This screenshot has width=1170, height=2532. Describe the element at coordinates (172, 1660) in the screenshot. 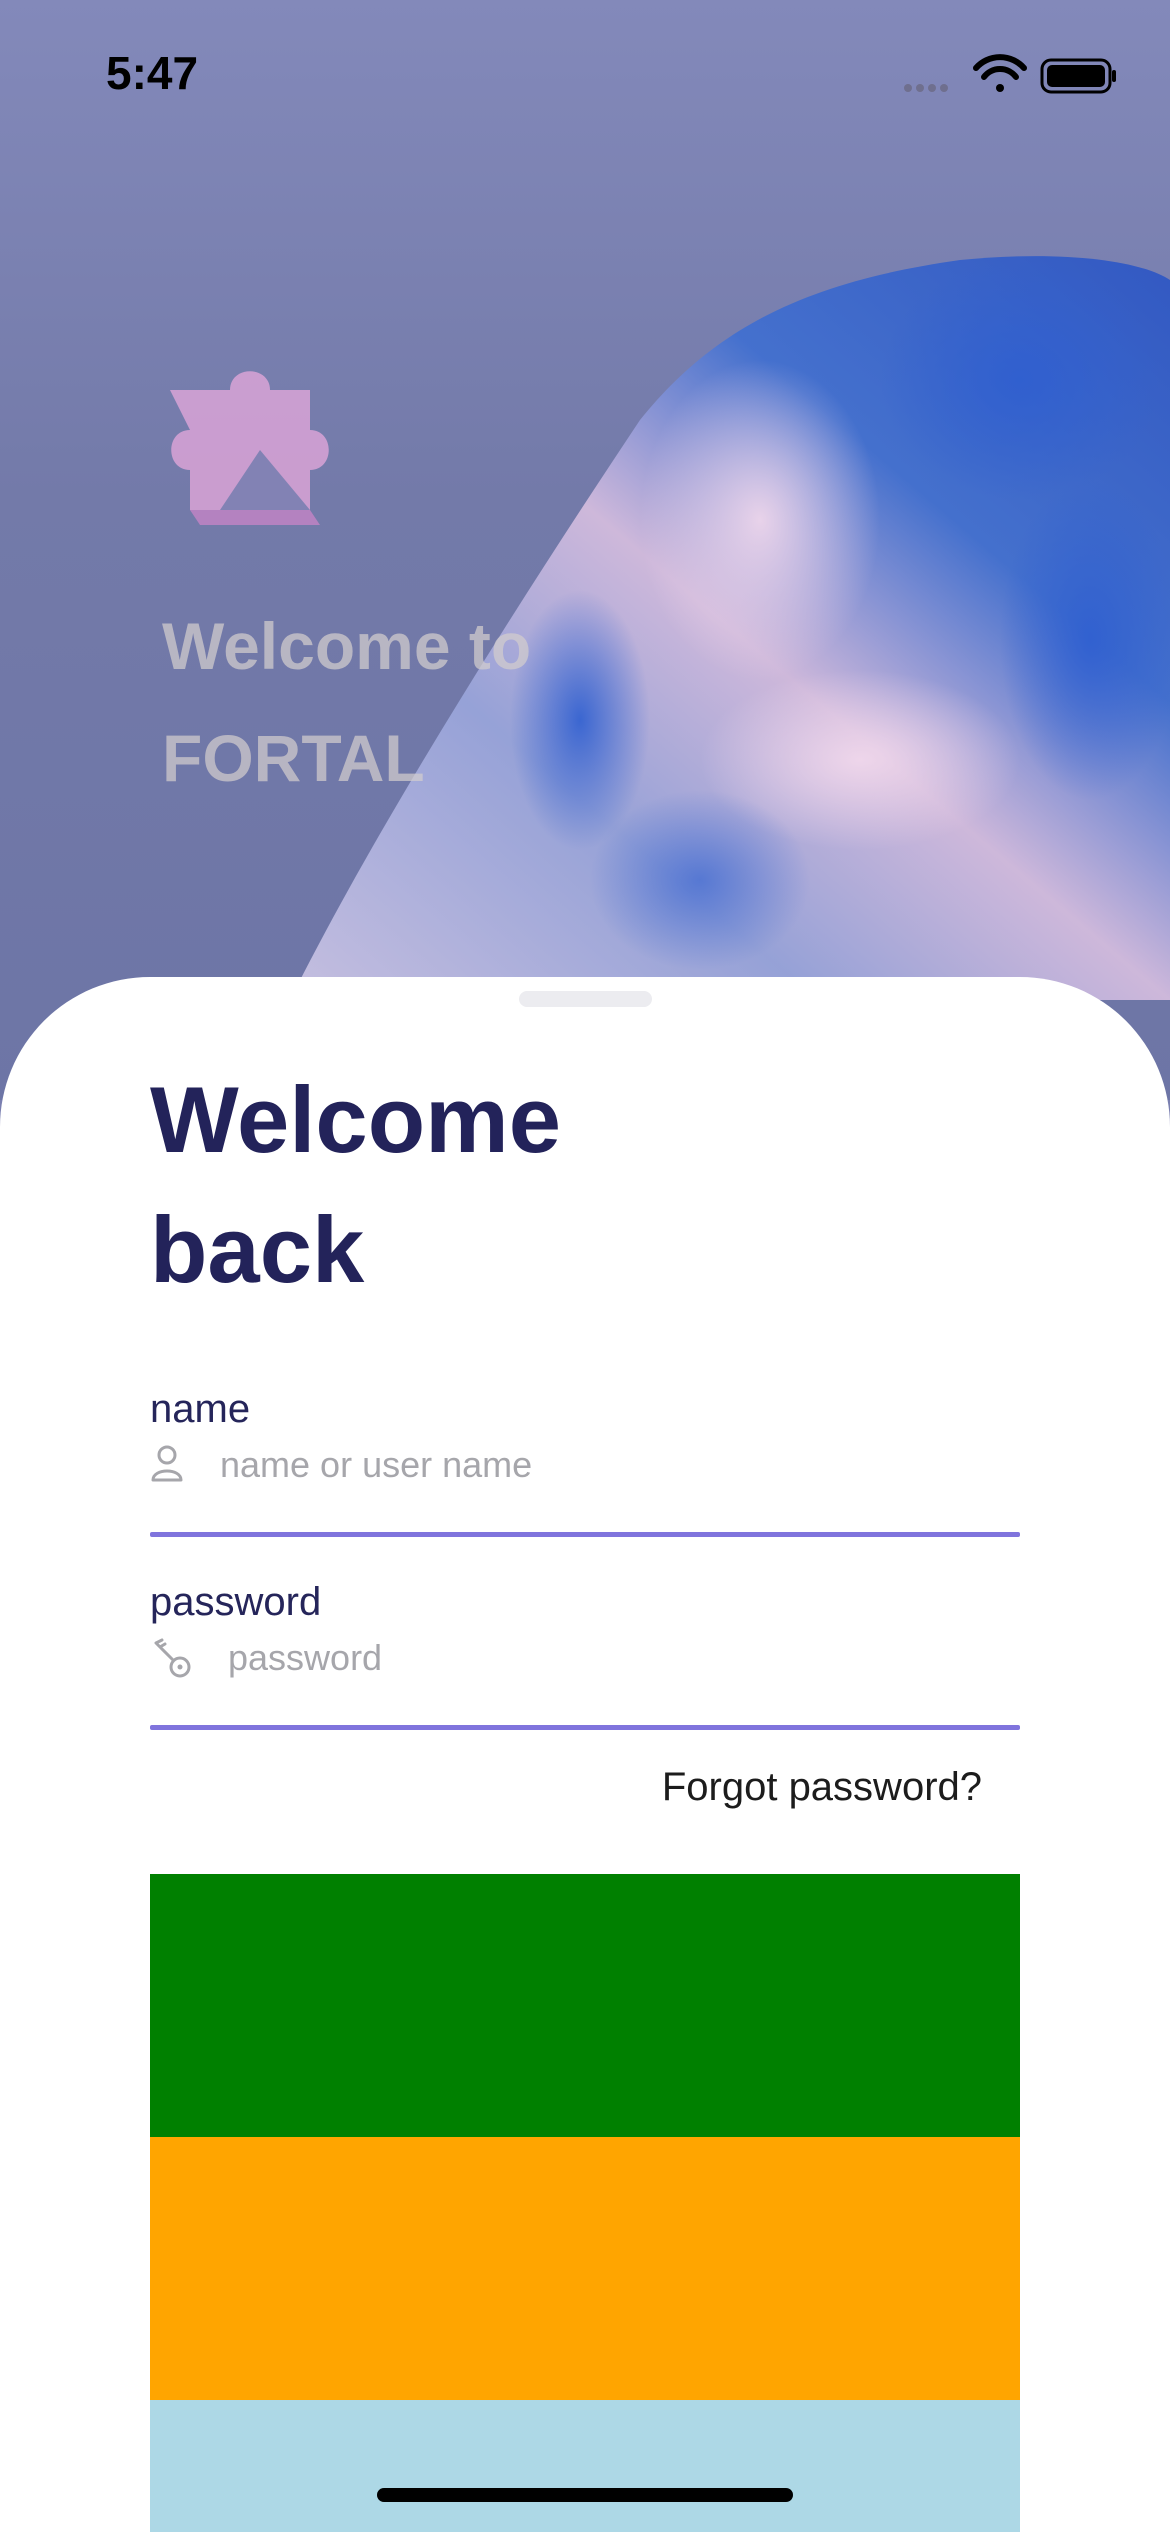

I see `key-icon` at that location.